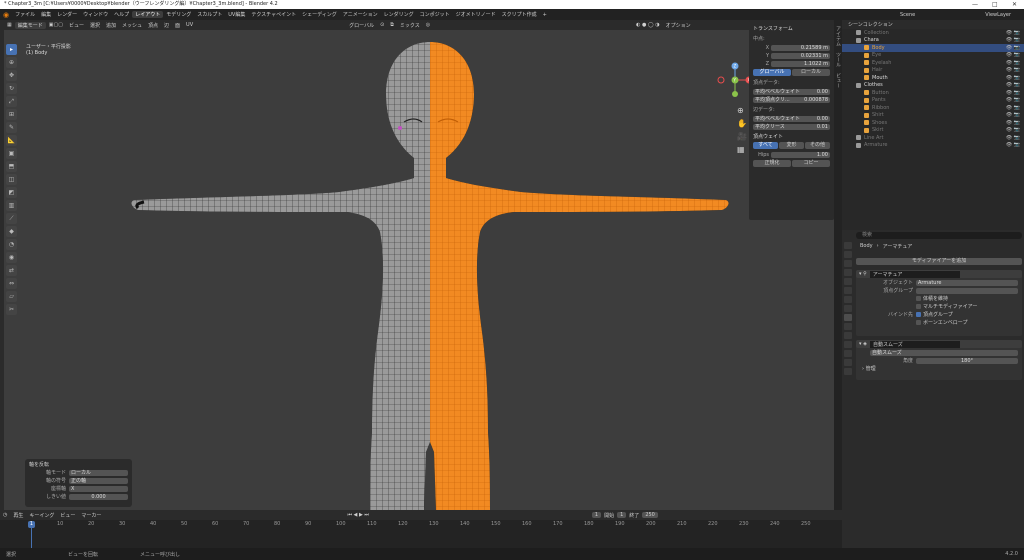  What do you see at coordinates (998, 15) in the screenshot?
I see `viewlayer-selector: ViewLayer` at bounding box center [998, 15].